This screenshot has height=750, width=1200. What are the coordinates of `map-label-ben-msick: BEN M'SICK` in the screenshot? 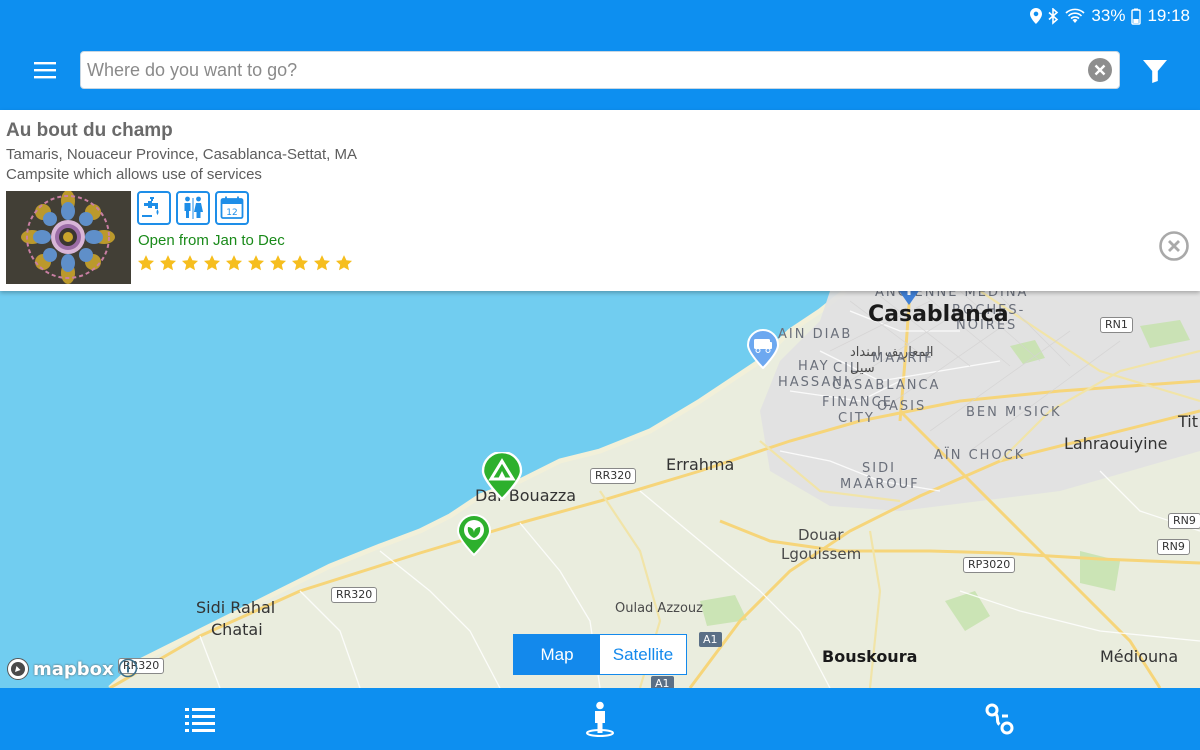 It's located at (1014, 412).